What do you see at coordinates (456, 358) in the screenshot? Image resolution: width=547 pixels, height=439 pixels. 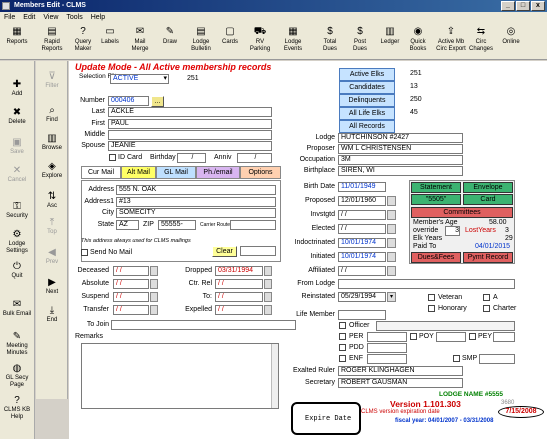 I see `smp-checkbox` at bounding box center [456, 358].